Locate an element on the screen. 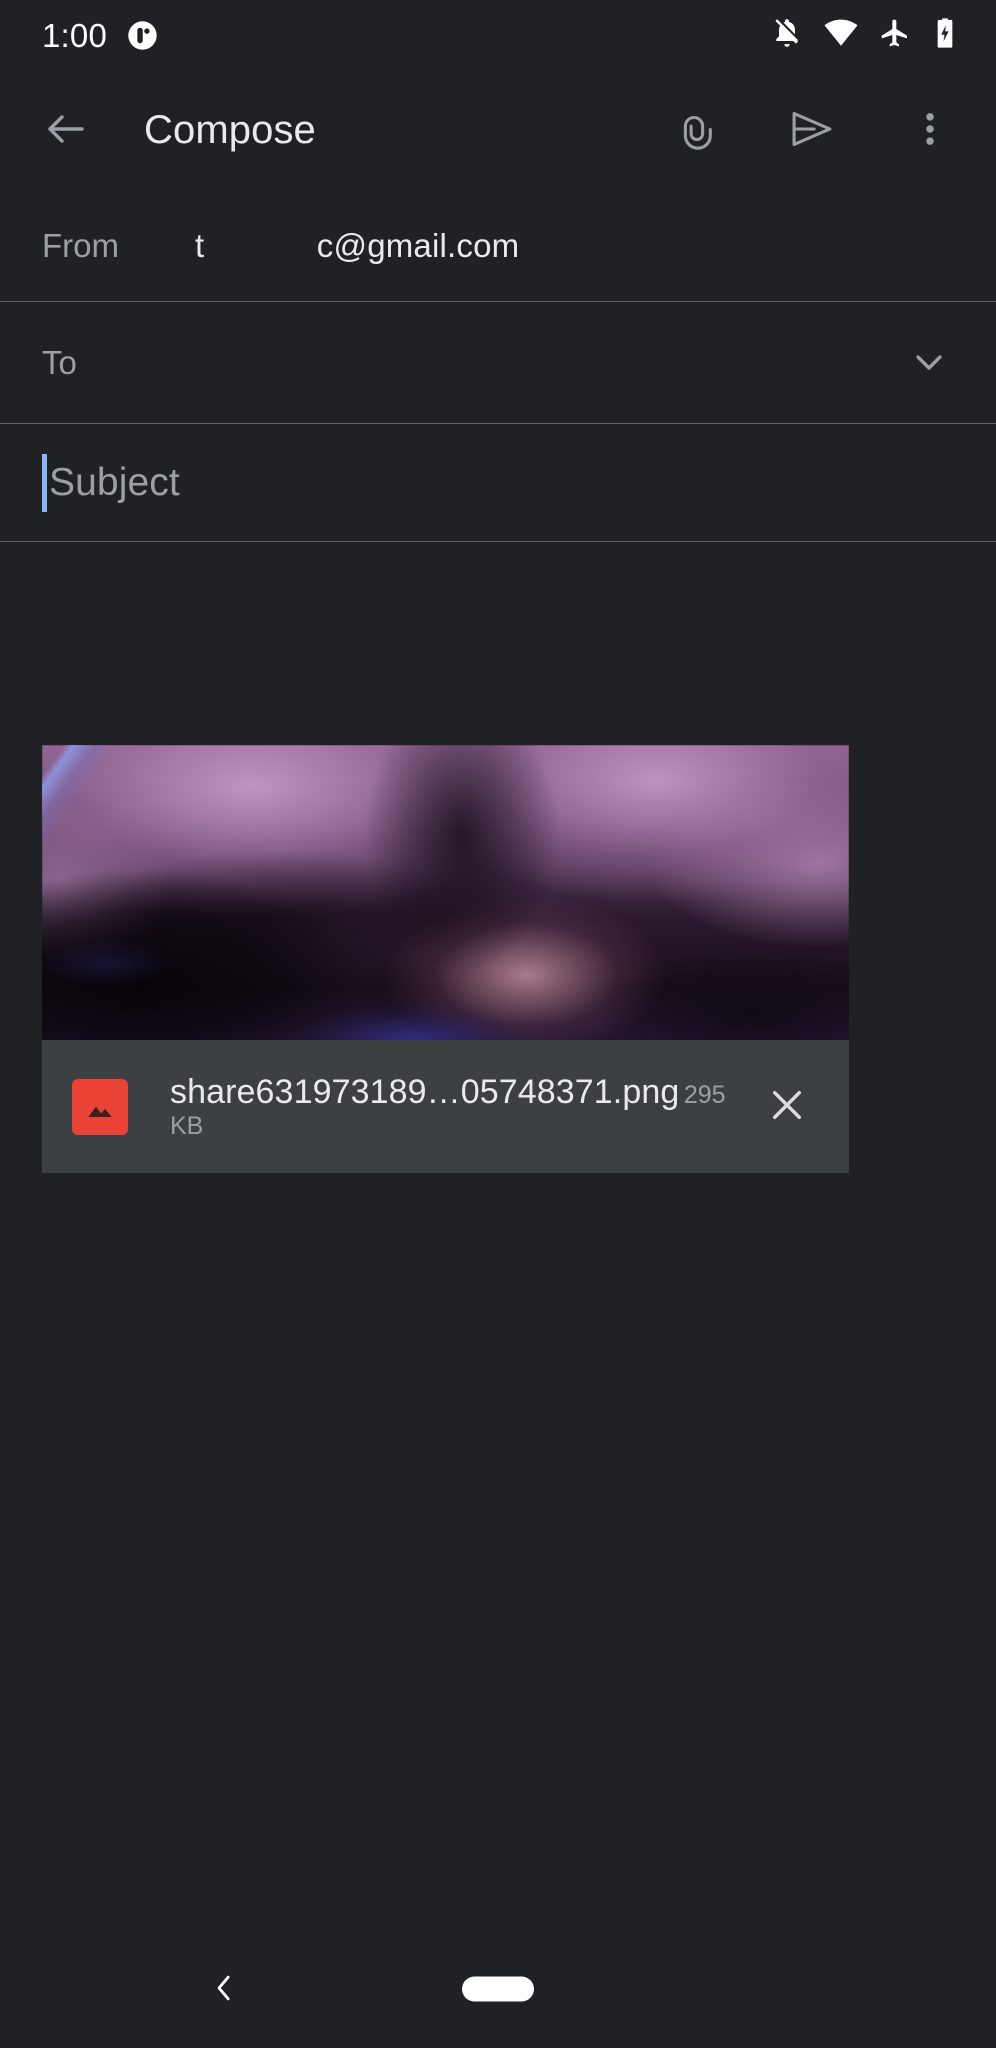  chevron-down-icon is located at coordinates (929, 363).